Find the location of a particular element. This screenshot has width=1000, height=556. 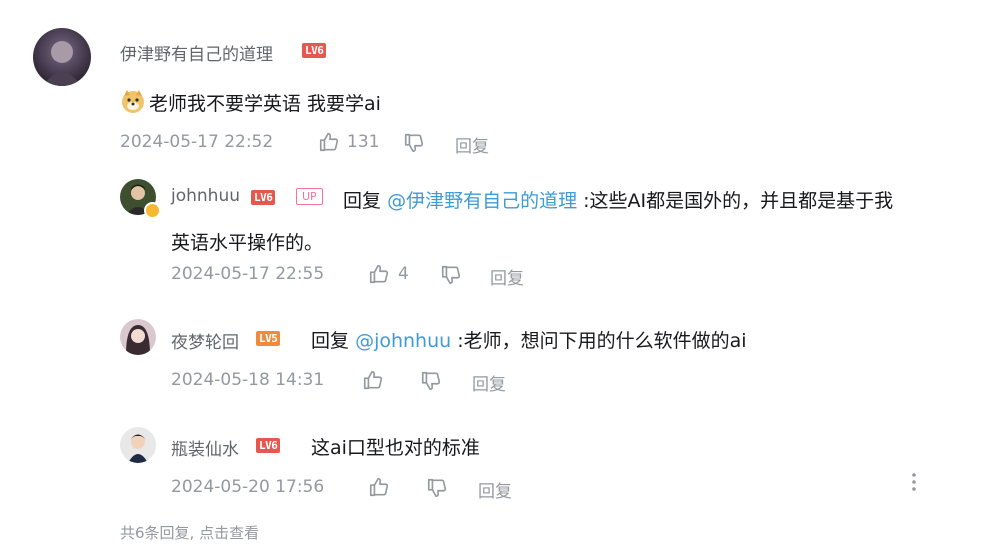

mention-link: @johnhuu is located at coordinates (403, 341).